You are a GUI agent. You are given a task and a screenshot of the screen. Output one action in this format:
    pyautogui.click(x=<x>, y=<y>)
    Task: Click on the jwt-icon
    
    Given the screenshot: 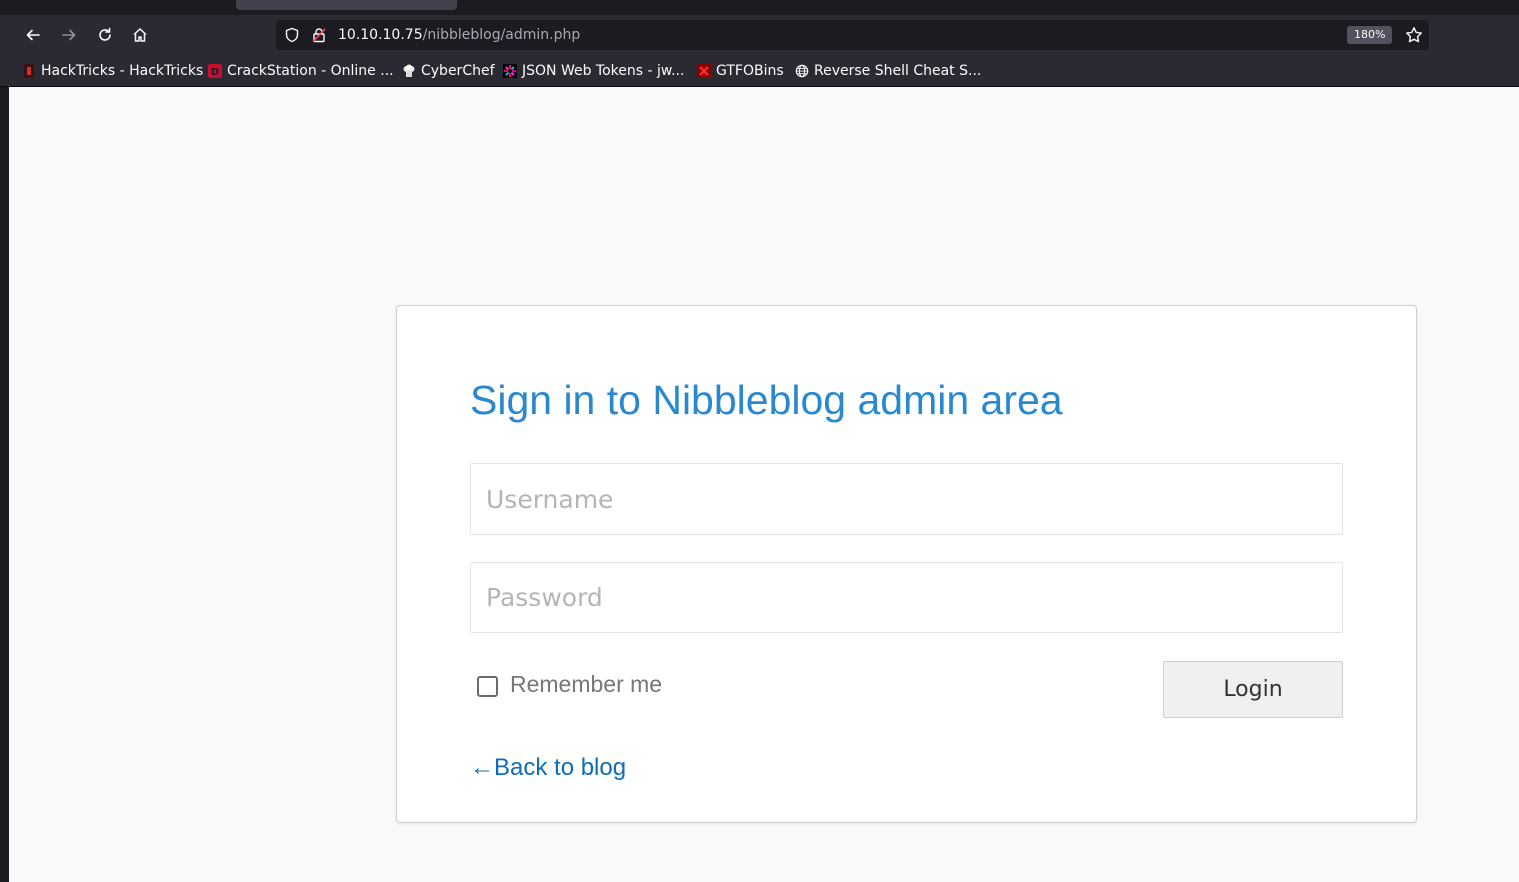 What is the action you would take?
    pyautogui.click(x=510, y=71)
    